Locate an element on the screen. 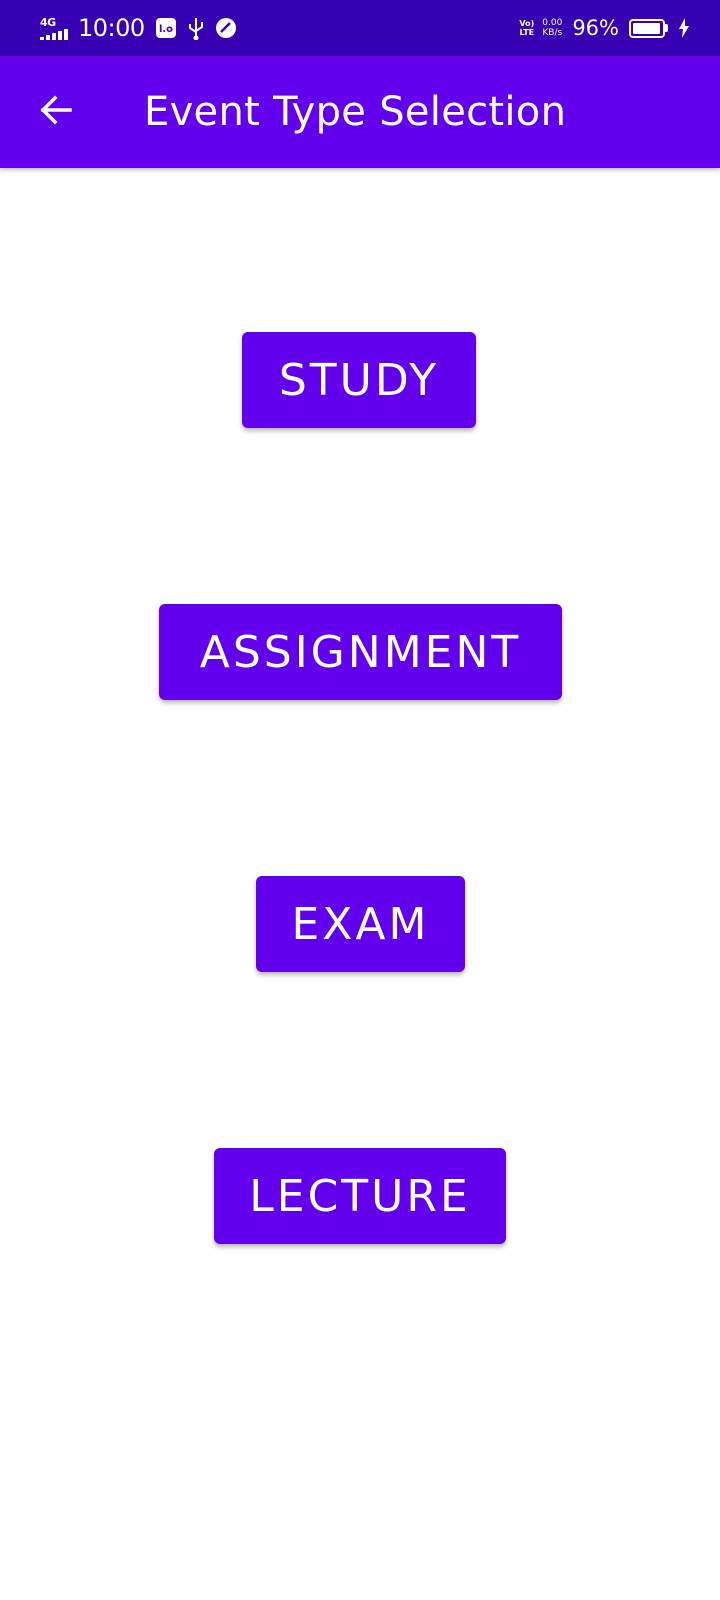 The image size is (720, 1600). volte-label: Vo) is located at coordinates (527, 23).